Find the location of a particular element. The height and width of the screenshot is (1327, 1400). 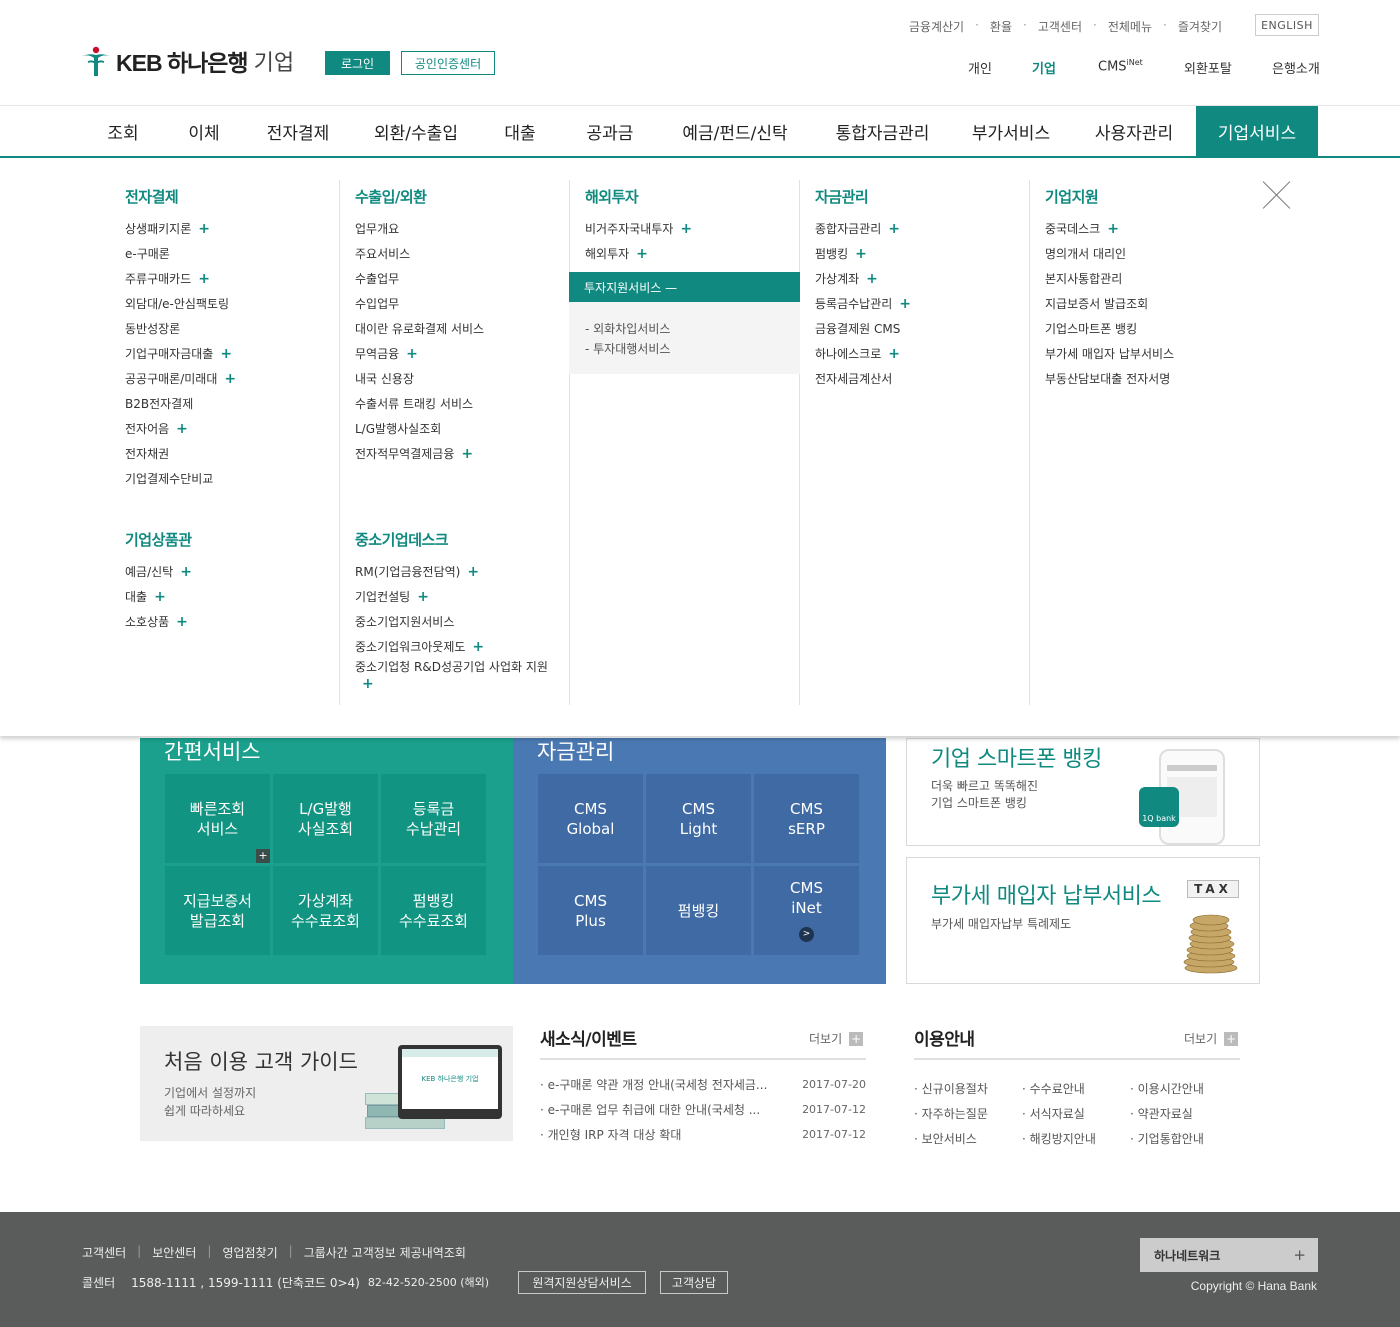

tile-lg-inquiry: L/G발행 사실조회 is located at coordinates (325, 818).